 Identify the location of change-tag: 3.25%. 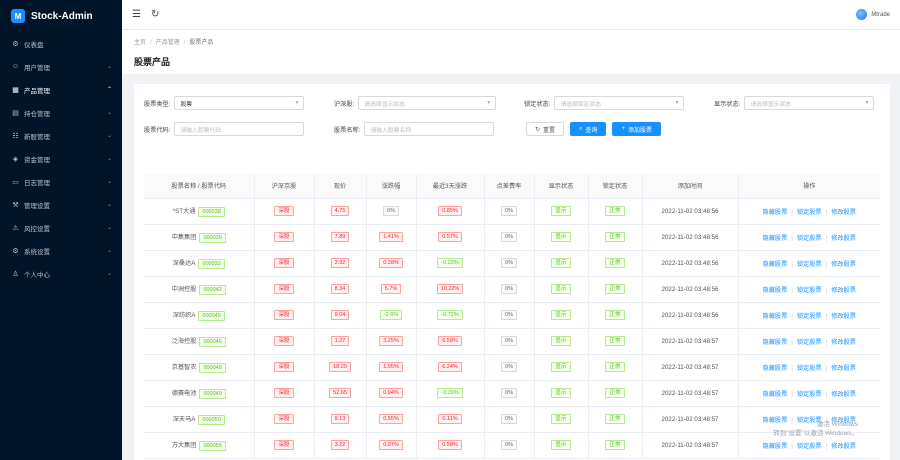
(391, 341).